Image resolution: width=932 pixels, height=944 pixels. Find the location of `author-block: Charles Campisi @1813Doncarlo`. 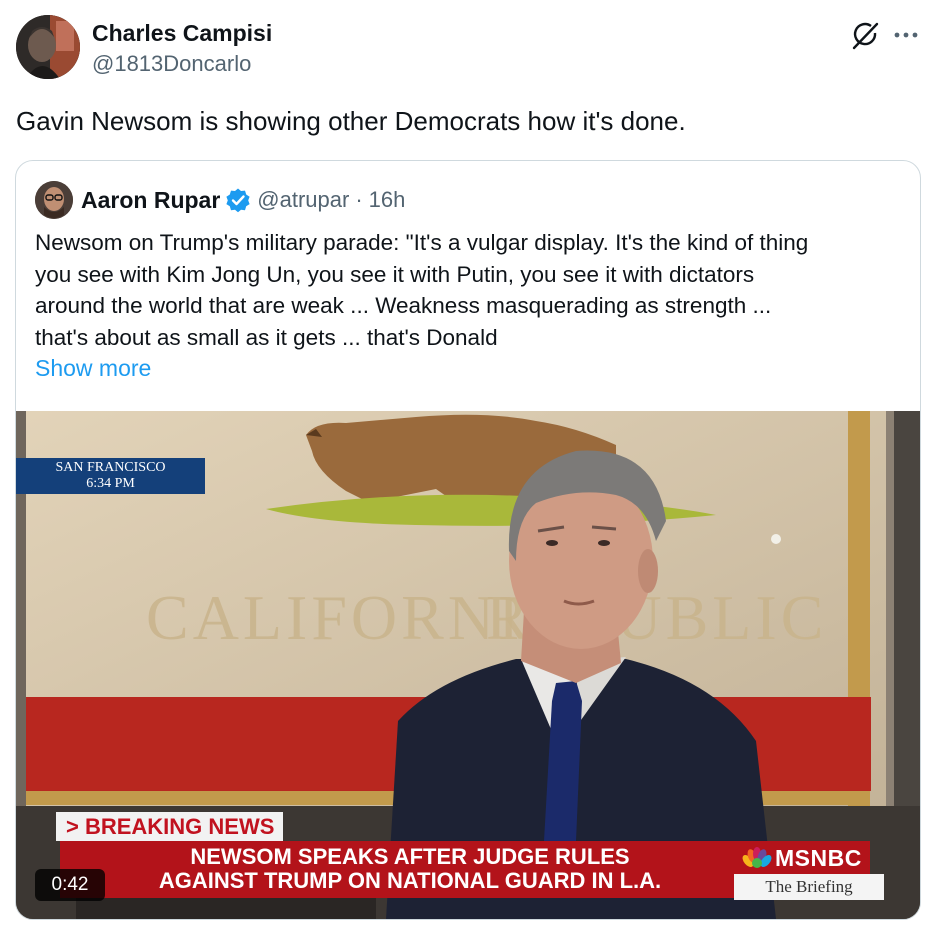

author-block: Charles Campisi @1813Doncarlo is located at coordinates (182, 48).